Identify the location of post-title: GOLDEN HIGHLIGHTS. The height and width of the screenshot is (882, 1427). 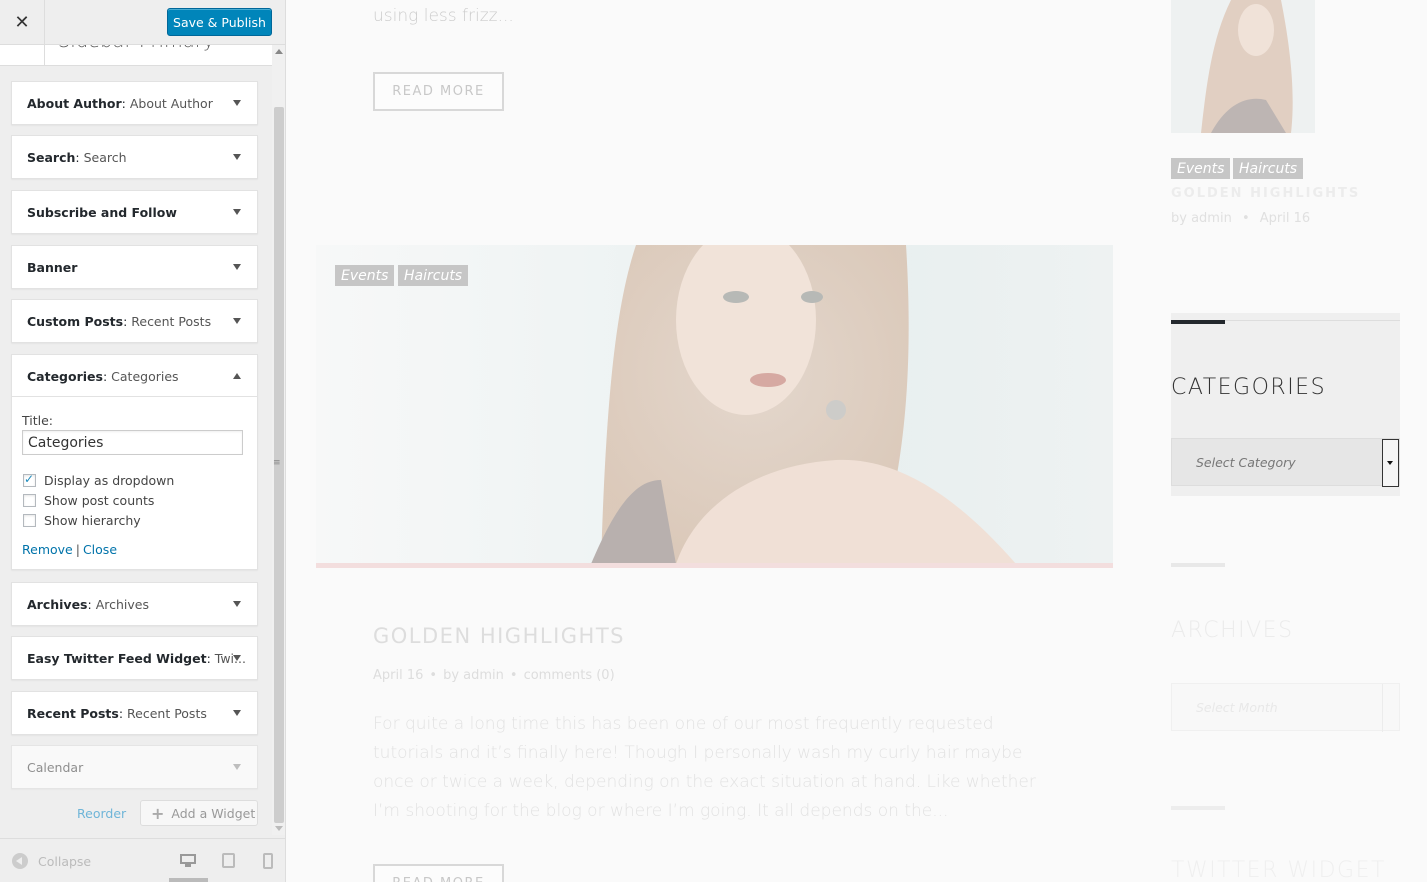
(499, 636).